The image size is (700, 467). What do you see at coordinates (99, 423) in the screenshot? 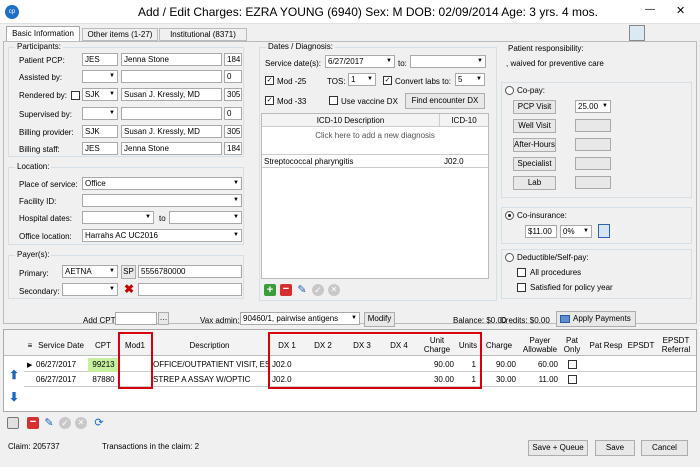
I see `refresh-icon: ⟳` at bounding box center [99, 423].